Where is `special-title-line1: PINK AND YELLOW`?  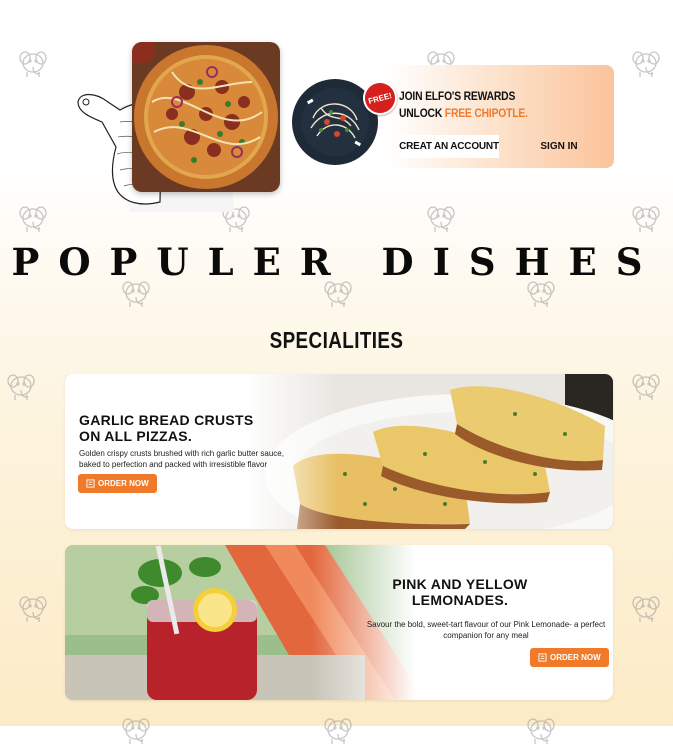 special-title-line1: PINK AND YELLOW is located at coordinates (460, 584).